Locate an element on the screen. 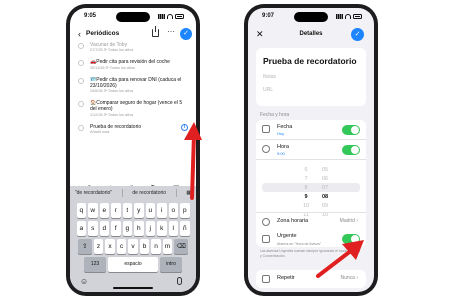 The width and height of the screenshot is (450, 300). picker-value: 05 is located at coordinates (325, 170).